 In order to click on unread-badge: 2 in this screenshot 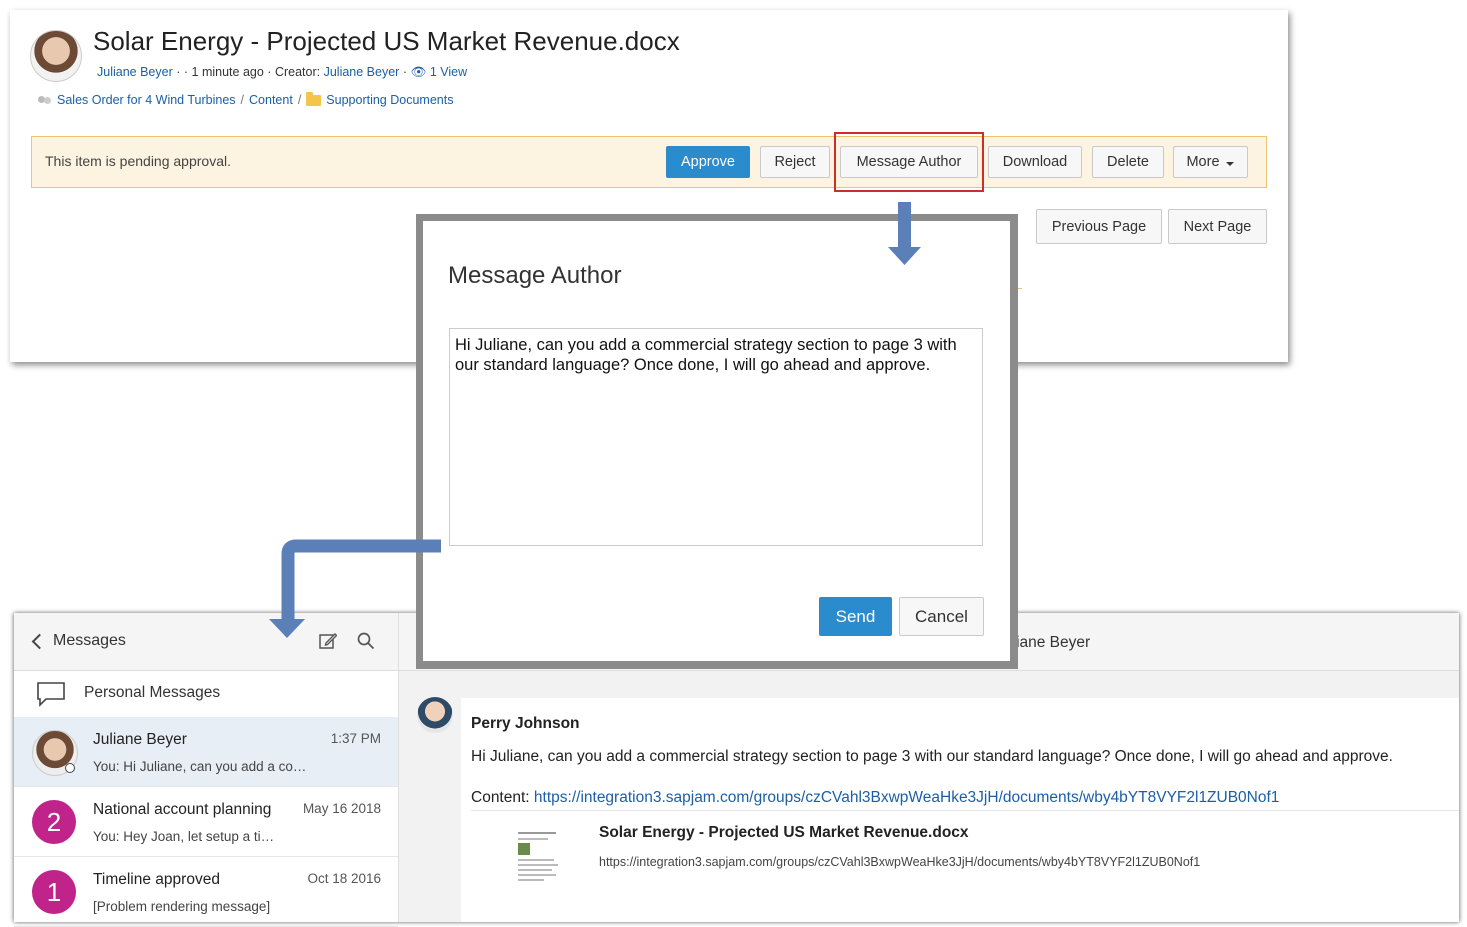, I will do `click(54, 822)`.